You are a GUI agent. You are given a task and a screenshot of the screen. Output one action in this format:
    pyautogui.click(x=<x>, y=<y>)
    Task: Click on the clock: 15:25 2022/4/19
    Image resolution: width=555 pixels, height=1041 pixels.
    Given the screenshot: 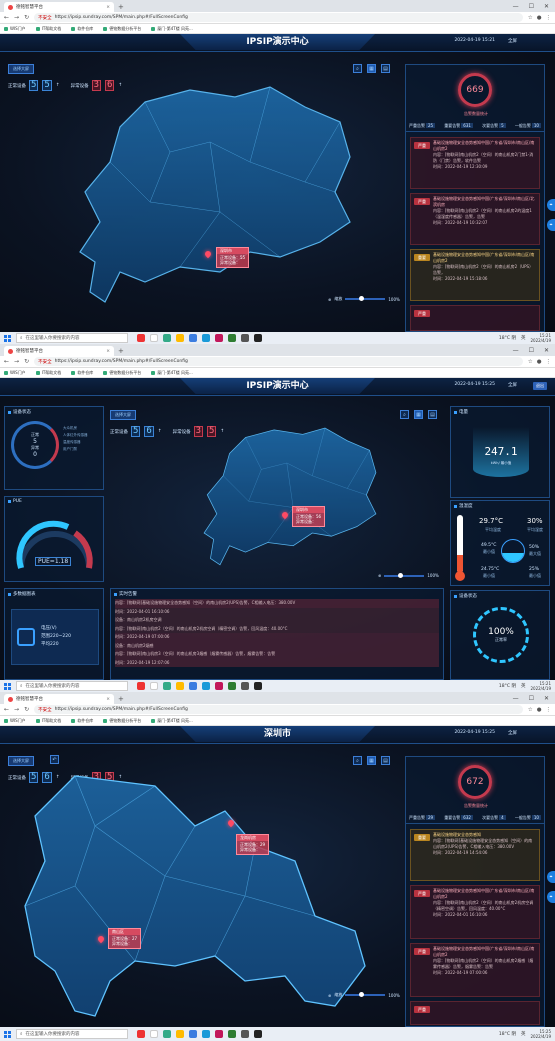 What is the action you would take?
    pyautogui.click(x=540, y=1034)
    